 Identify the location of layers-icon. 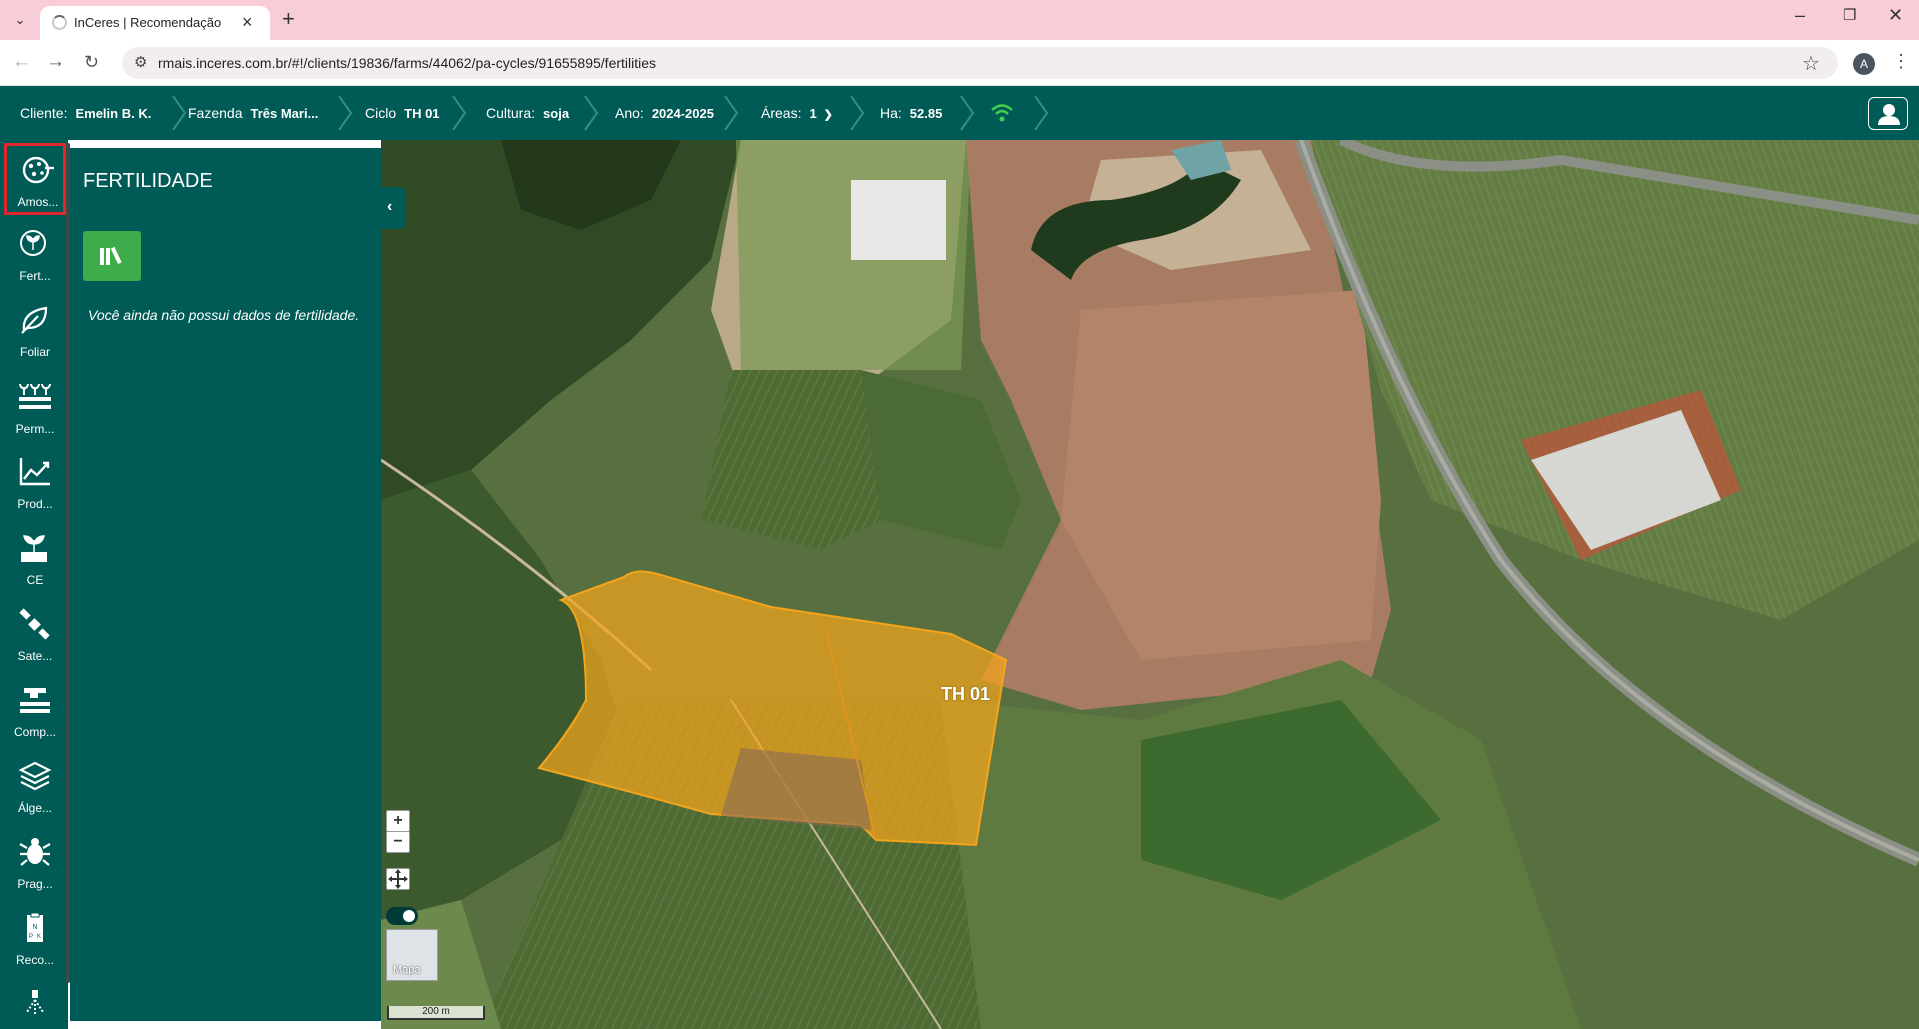
(35, 776).